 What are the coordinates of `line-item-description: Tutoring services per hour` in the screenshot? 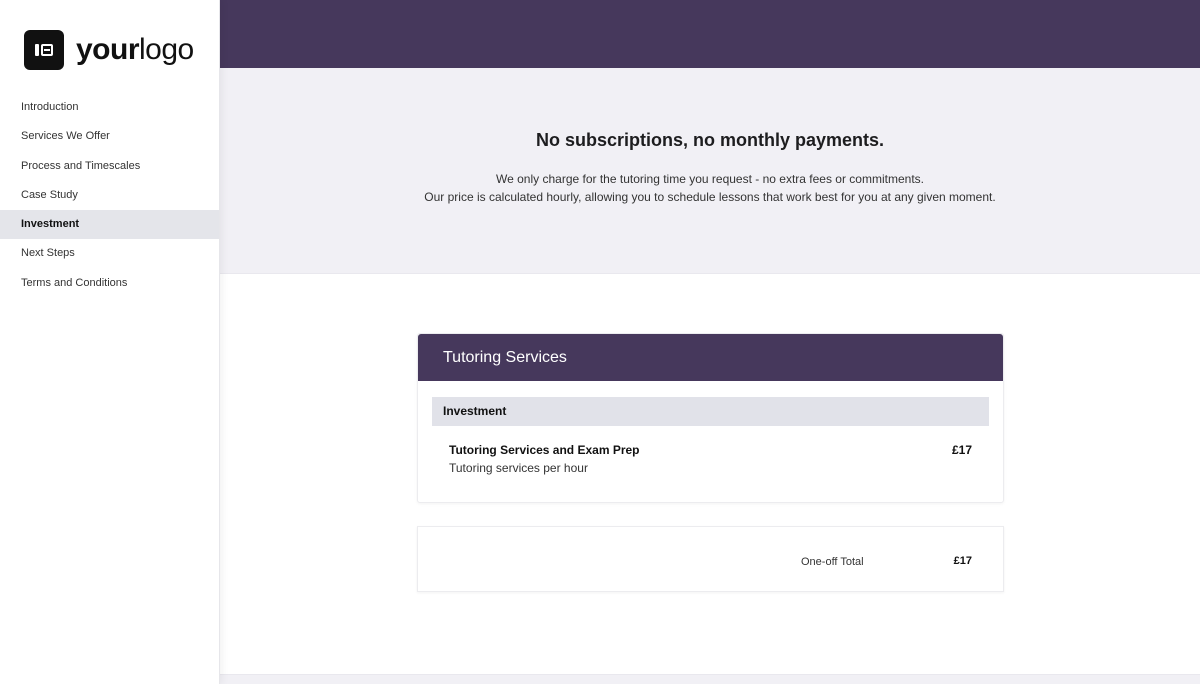 It's located at (518, 468).